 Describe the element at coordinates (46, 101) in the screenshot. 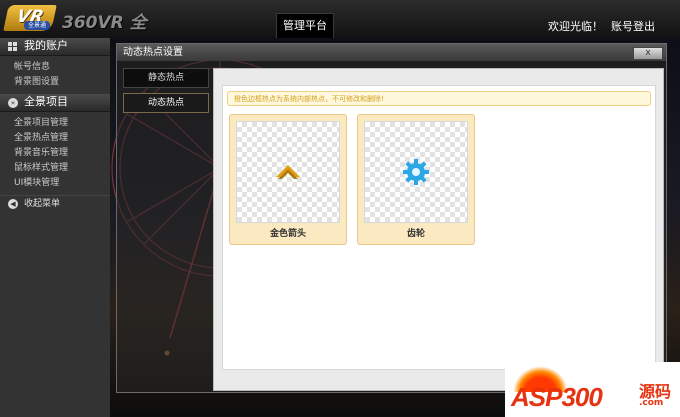

I see `section-title: 全景项目` at that location.